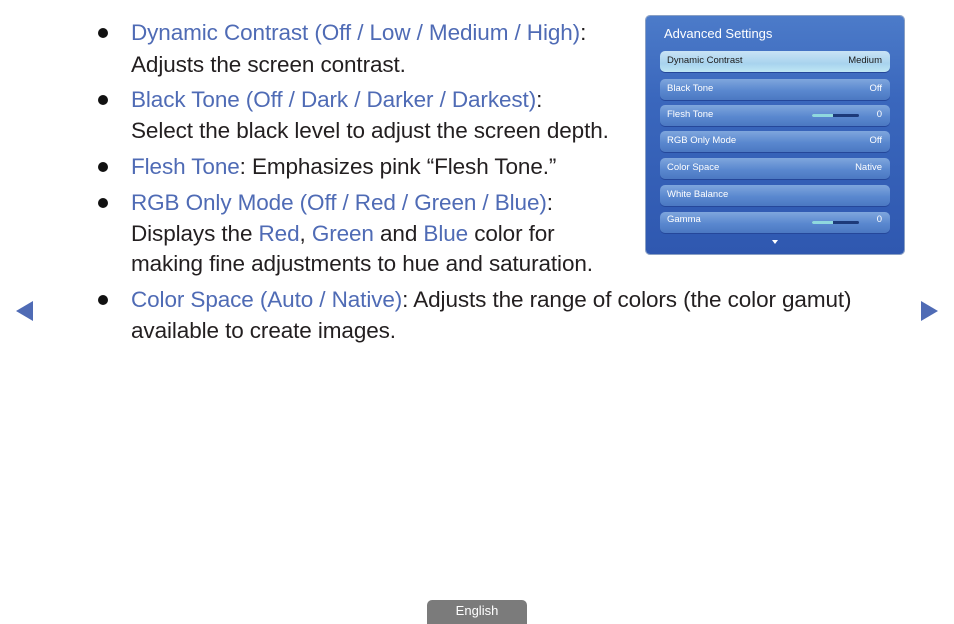 This screenshot has height=624, width=954. Describe the element at coordinates (775, 115) in the screenshot. I see `panel-row-flesh-tone: Flesh Tone 0` at that location.